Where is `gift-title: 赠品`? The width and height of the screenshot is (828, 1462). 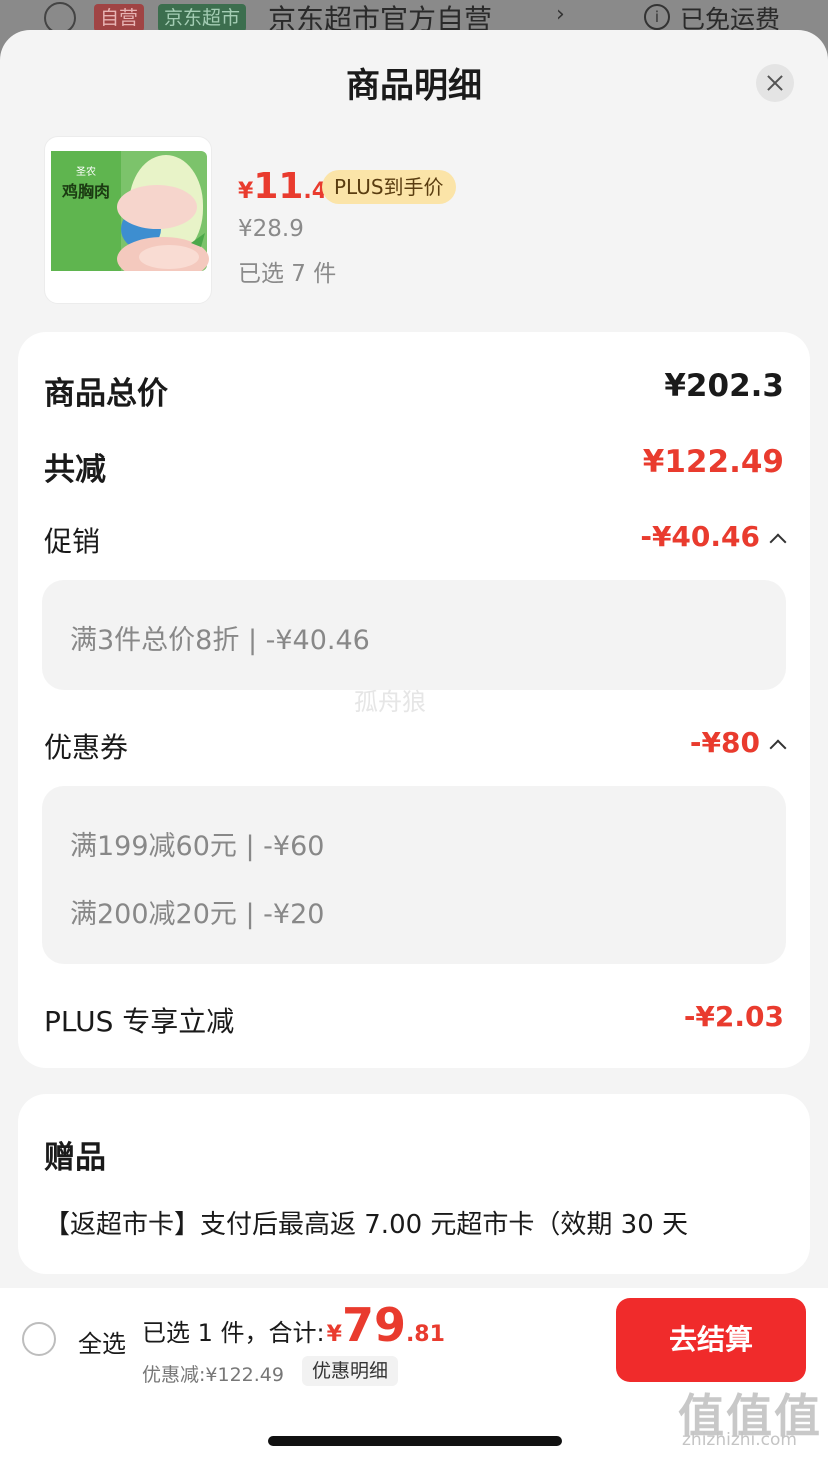 gift-title: 赠品 is located at coordinates (75, 1158).